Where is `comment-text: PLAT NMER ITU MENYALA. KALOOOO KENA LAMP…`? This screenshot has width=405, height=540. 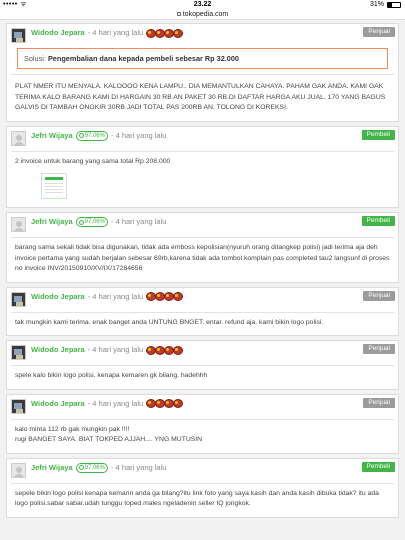
comment-text: PLAT NMER ITU MENYALA. KALOOOO KENA LAMP… is located at coordinates (200, 97).